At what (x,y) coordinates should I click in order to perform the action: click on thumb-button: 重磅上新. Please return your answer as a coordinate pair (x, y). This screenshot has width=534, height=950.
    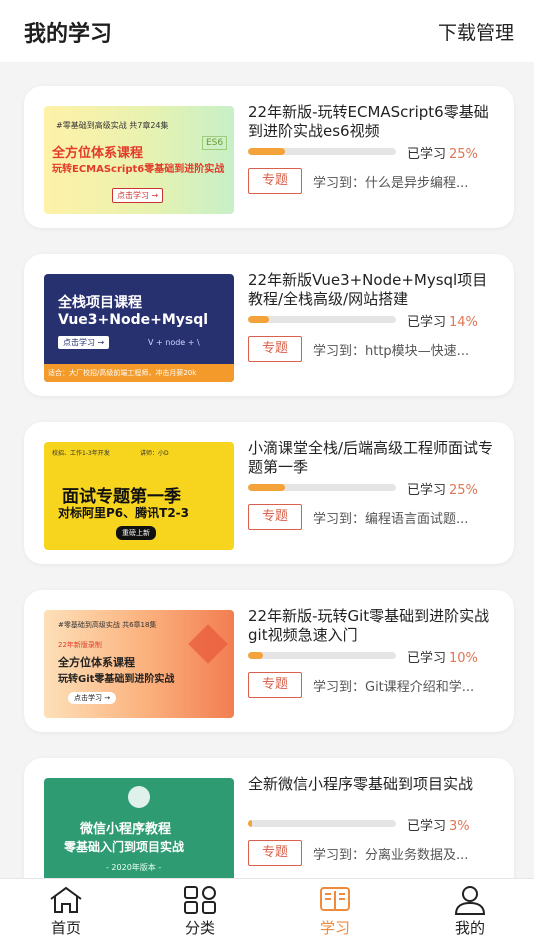
    Looking at the image, I should click on (136, 533).